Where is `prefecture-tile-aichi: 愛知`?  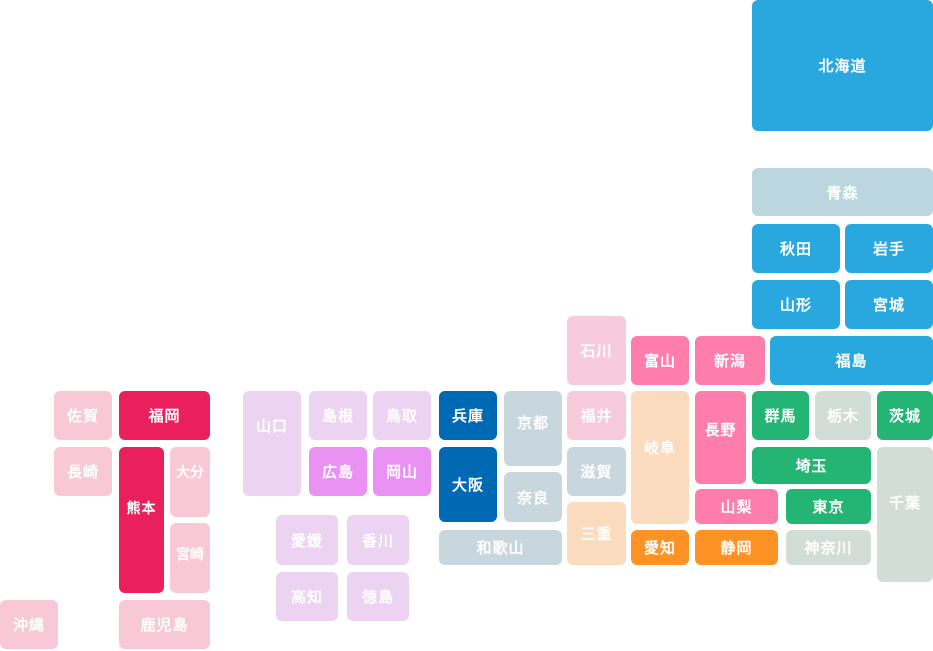 prefecture-tile-aichi: 愛知 is located at coordinates (660, 547).